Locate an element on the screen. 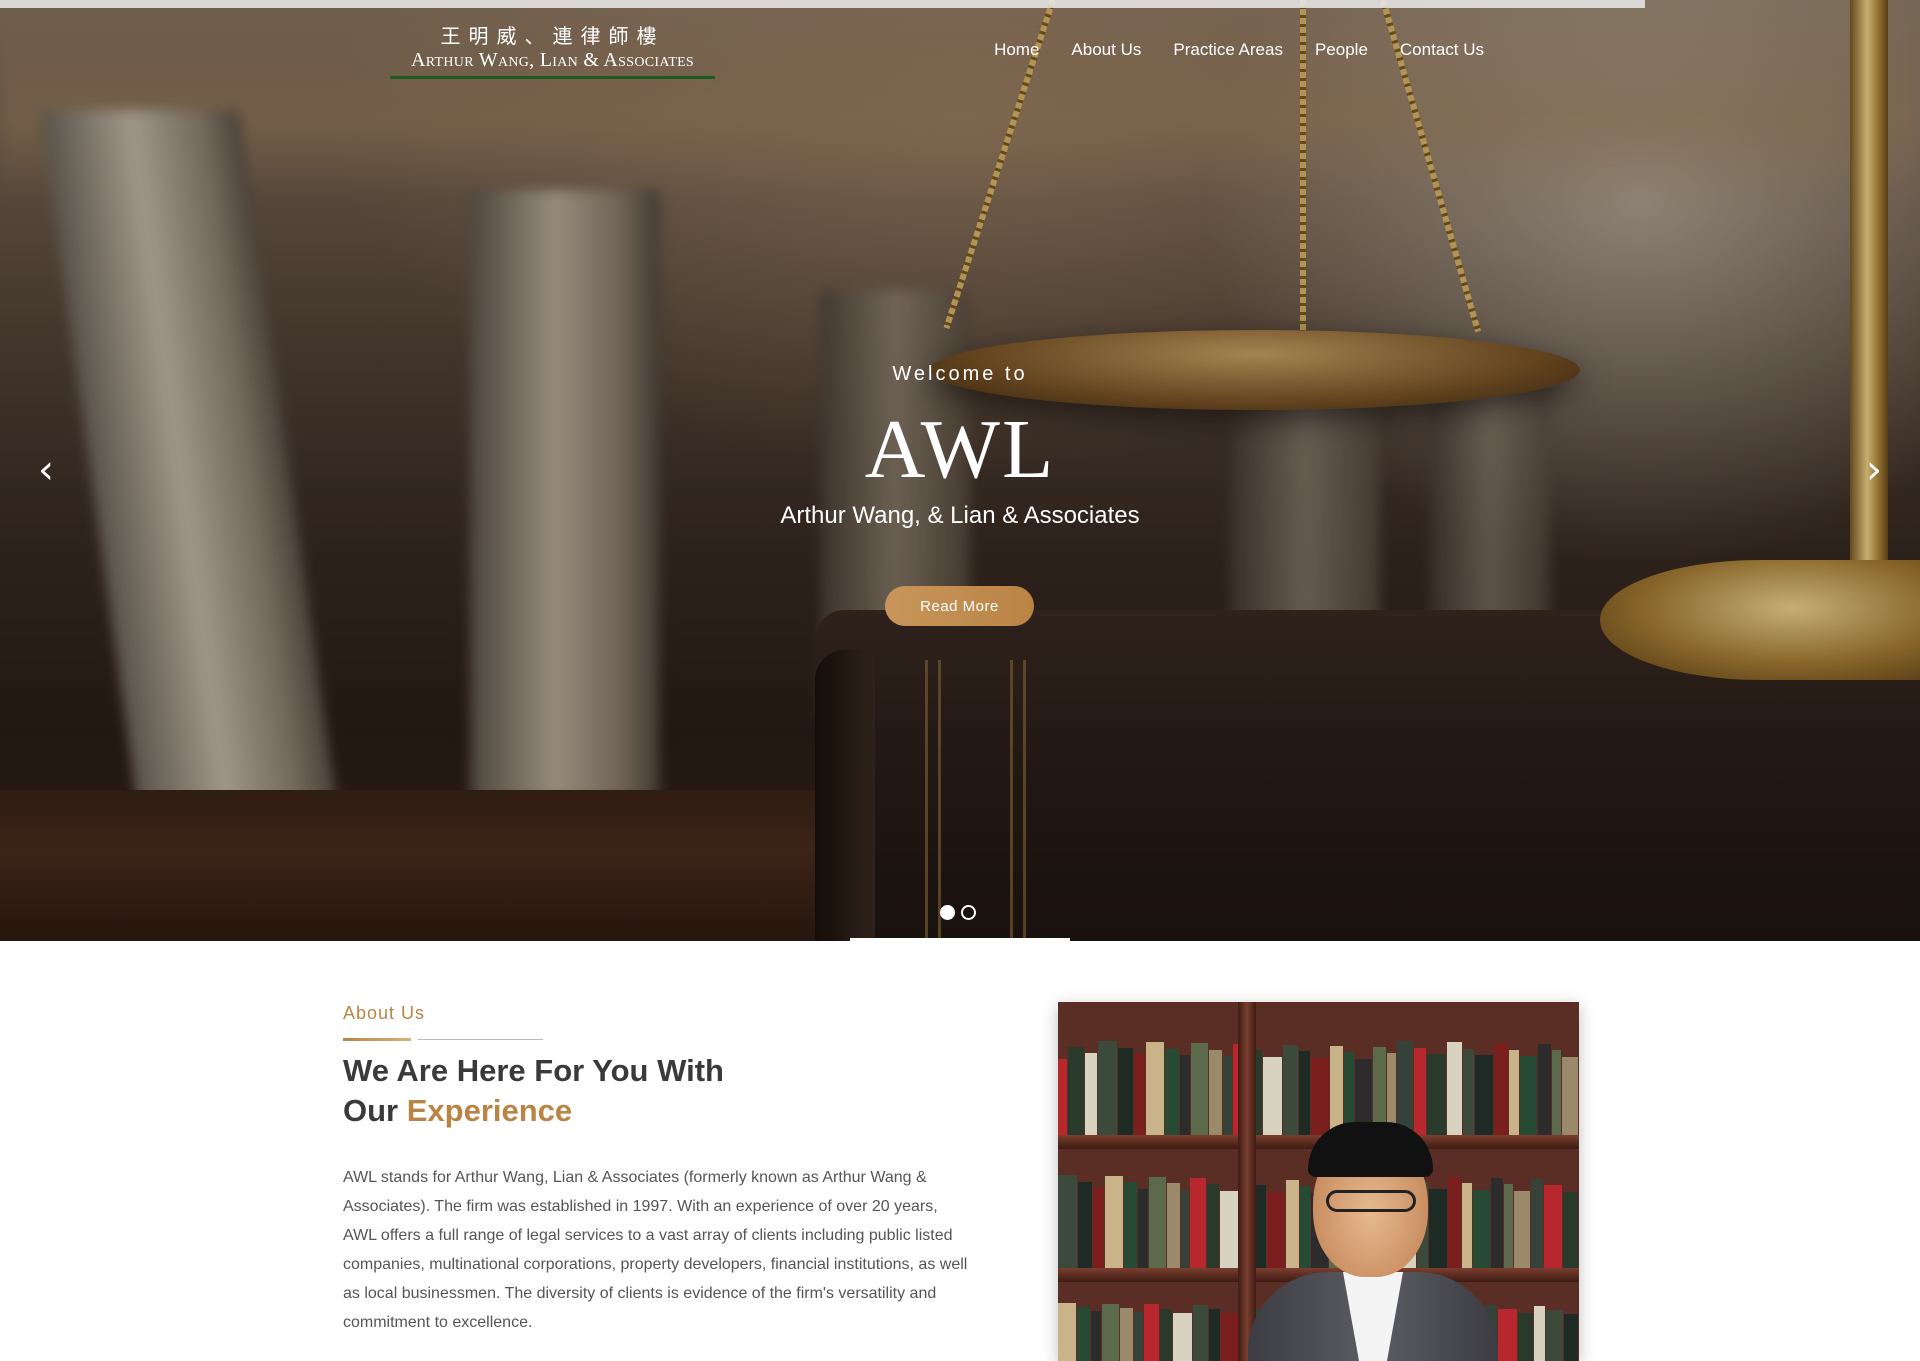 The width and height of the screenshot is (1920, 1361). shelf-divider is located at coordinates (1247, 1181).